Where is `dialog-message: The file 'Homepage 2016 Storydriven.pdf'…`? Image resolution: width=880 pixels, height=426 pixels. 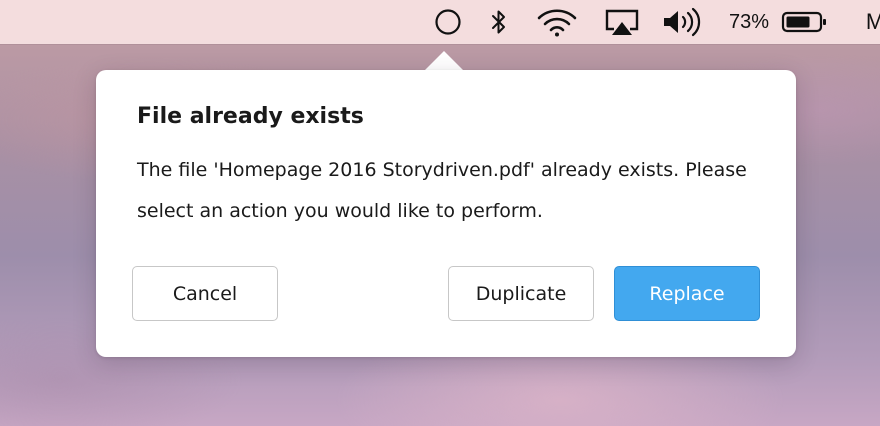
dialog-message: The file 'Homepage 2016 Storydriven.pdf'… is located at coordinates (442, 190).